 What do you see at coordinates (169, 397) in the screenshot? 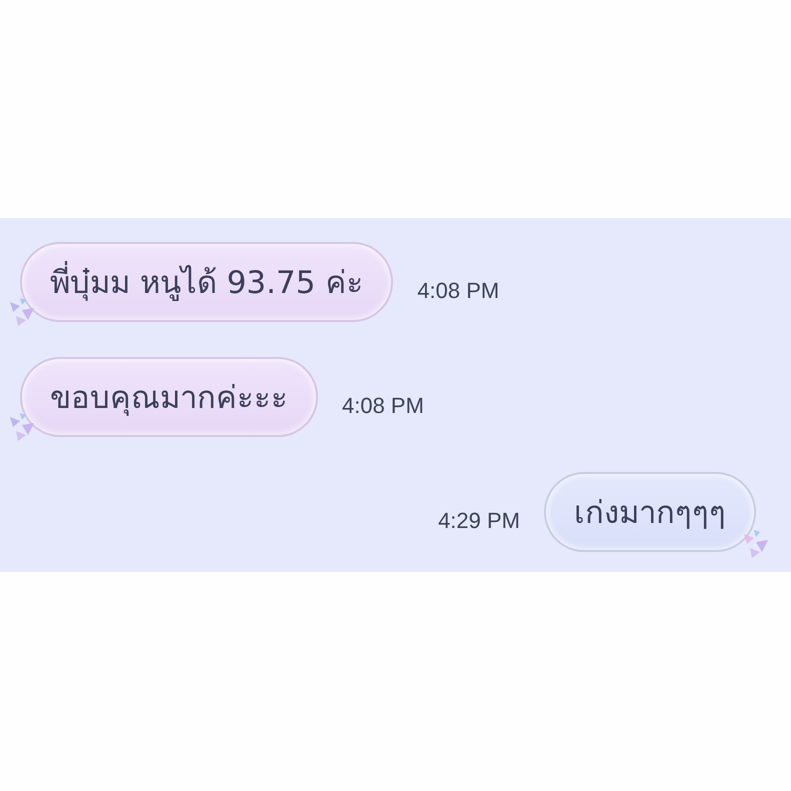
I see `message-bubble: ขอบคุณมากค่ะะะ` at bounding box center [169, 397].